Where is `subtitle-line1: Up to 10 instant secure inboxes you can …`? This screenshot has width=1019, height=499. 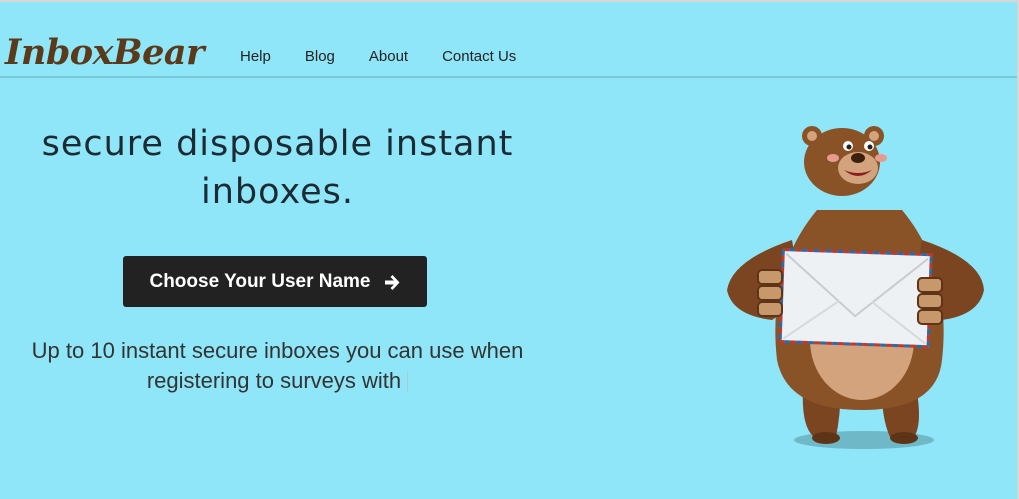
subtitle-line1: Up to 10 instant secure inboxes you can … is located at coordinates (277, 350).